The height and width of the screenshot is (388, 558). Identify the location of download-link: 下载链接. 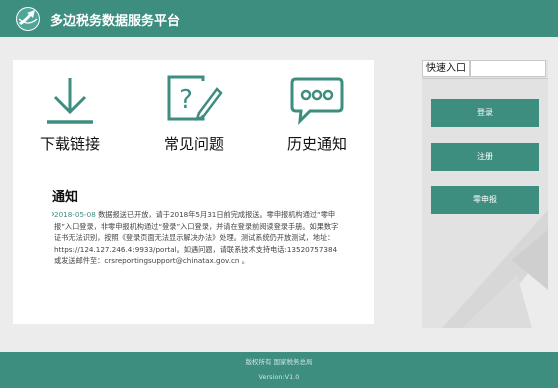
(70, 114).